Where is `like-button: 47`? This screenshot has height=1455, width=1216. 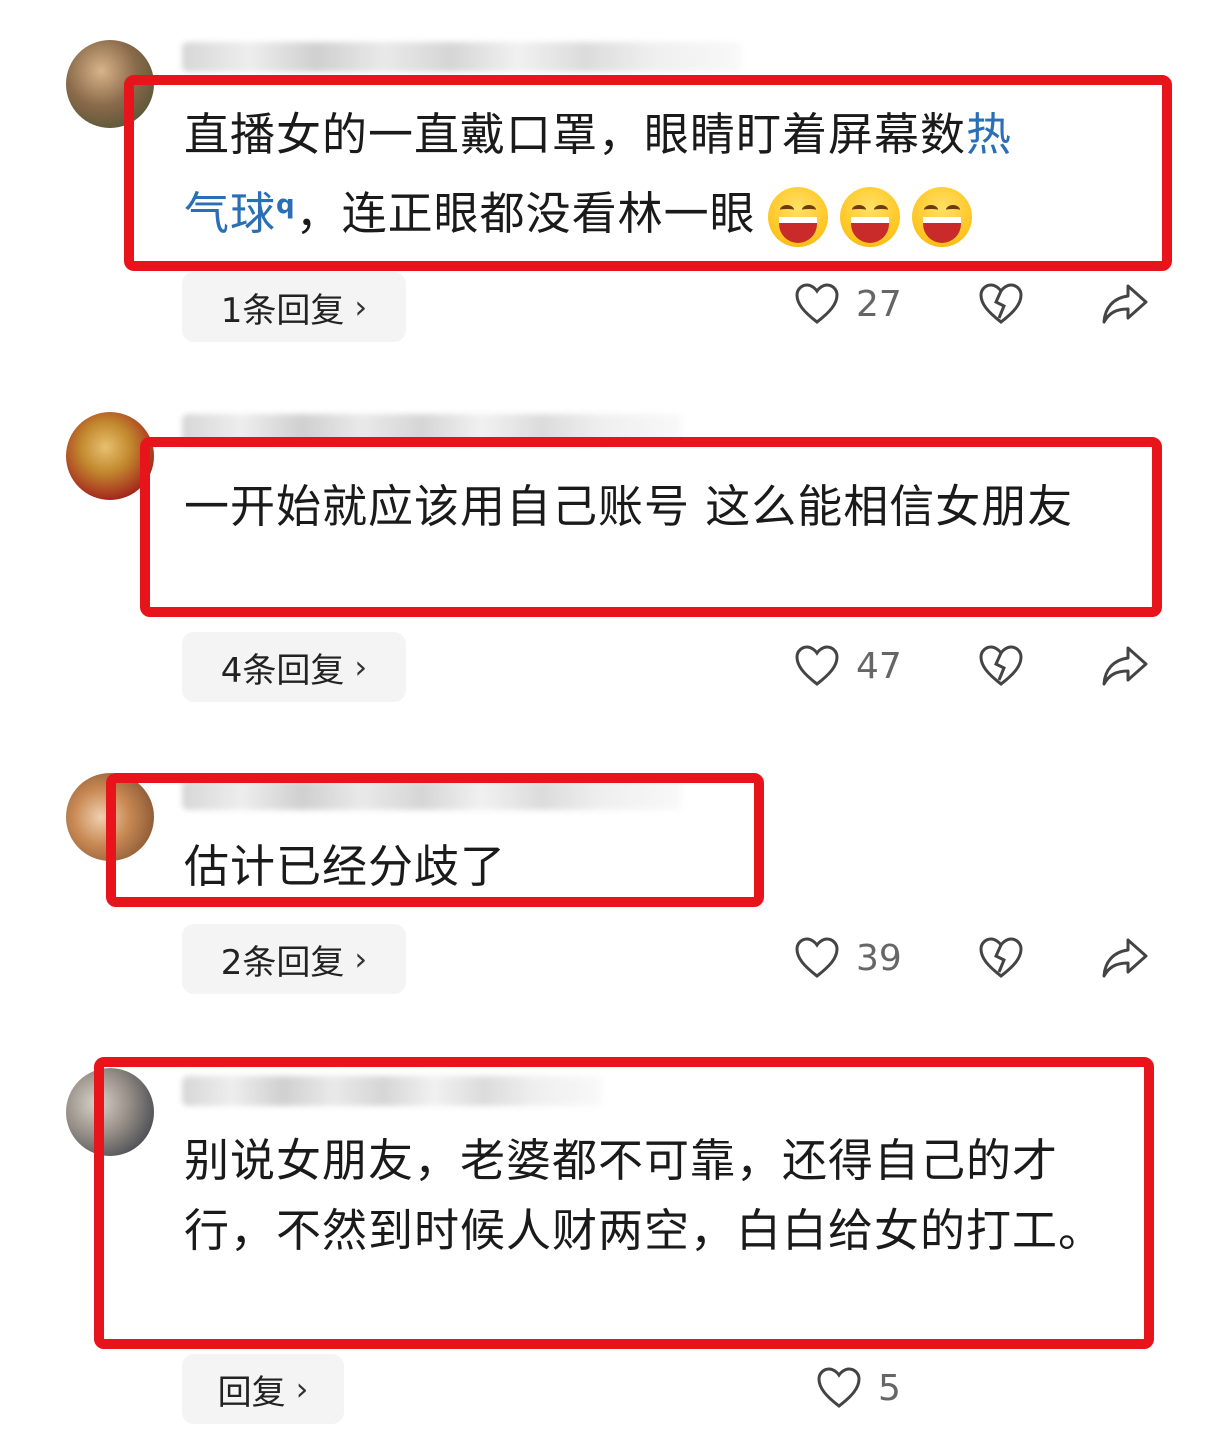 like-button: 47 is located at coordinates (848, 666).